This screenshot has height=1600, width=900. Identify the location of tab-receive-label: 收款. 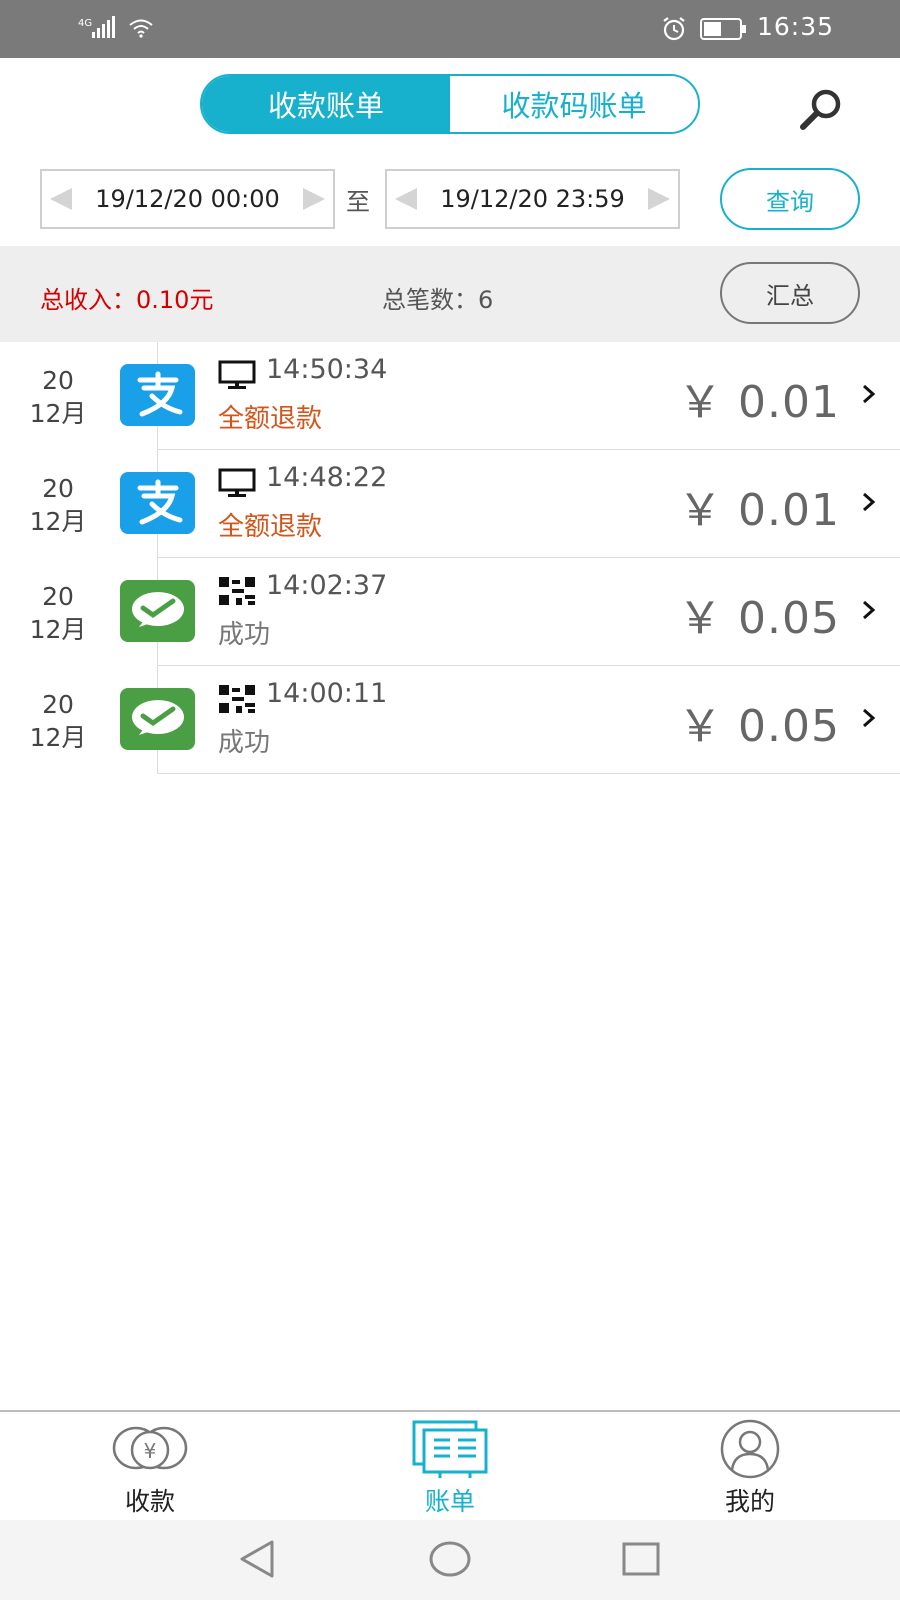
(149, 1501).